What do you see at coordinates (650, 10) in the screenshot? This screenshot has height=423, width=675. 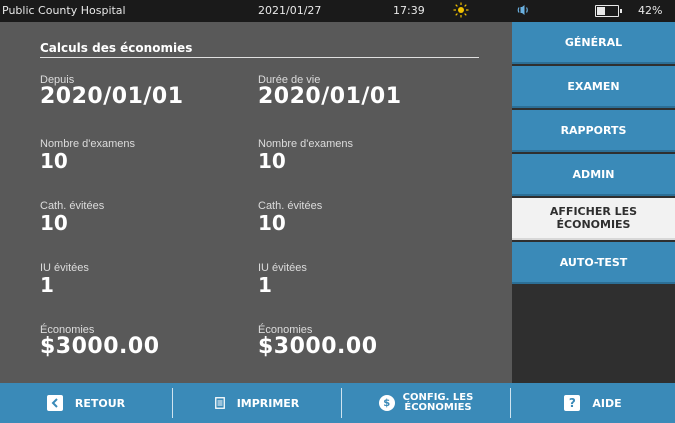 I see `battery-percent: 42%` at bounding box center [650, 10].